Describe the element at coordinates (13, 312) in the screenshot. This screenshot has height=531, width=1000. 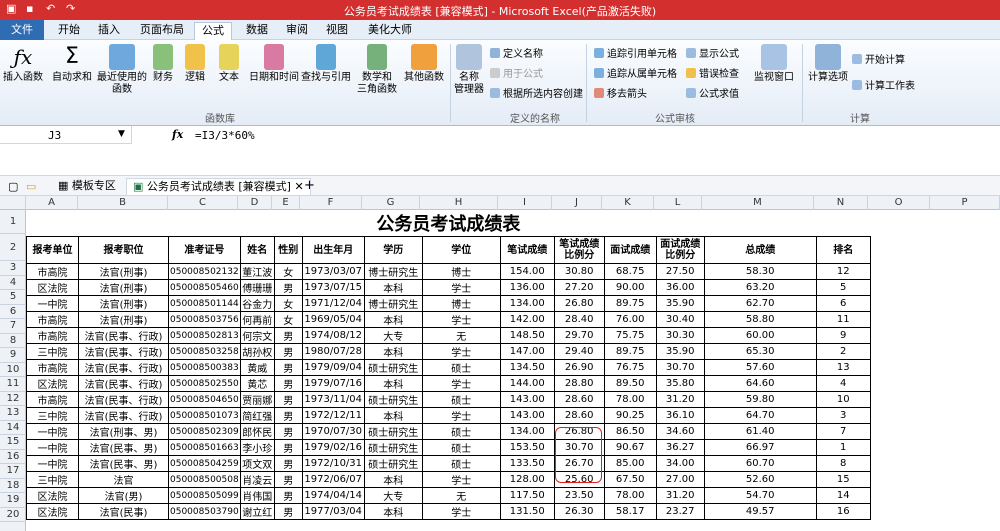
I see `row-header: 6` at that location.